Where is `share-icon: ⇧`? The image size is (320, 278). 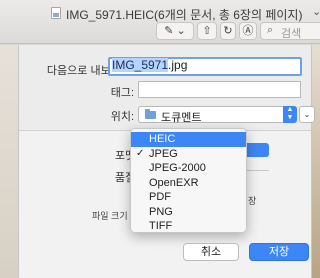 share-icon: ⇧ is located at coordinates (207, 31).